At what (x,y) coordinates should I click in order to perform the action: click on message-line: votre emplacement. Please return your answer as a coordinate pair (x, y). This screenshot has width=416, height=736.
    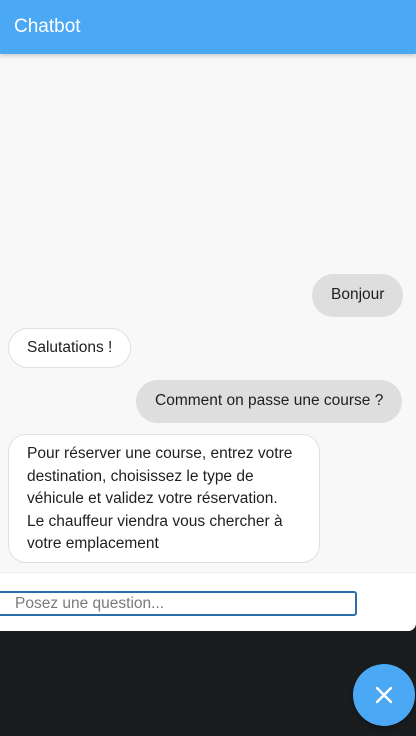
    Looking at the image, I should click on (93, 543).